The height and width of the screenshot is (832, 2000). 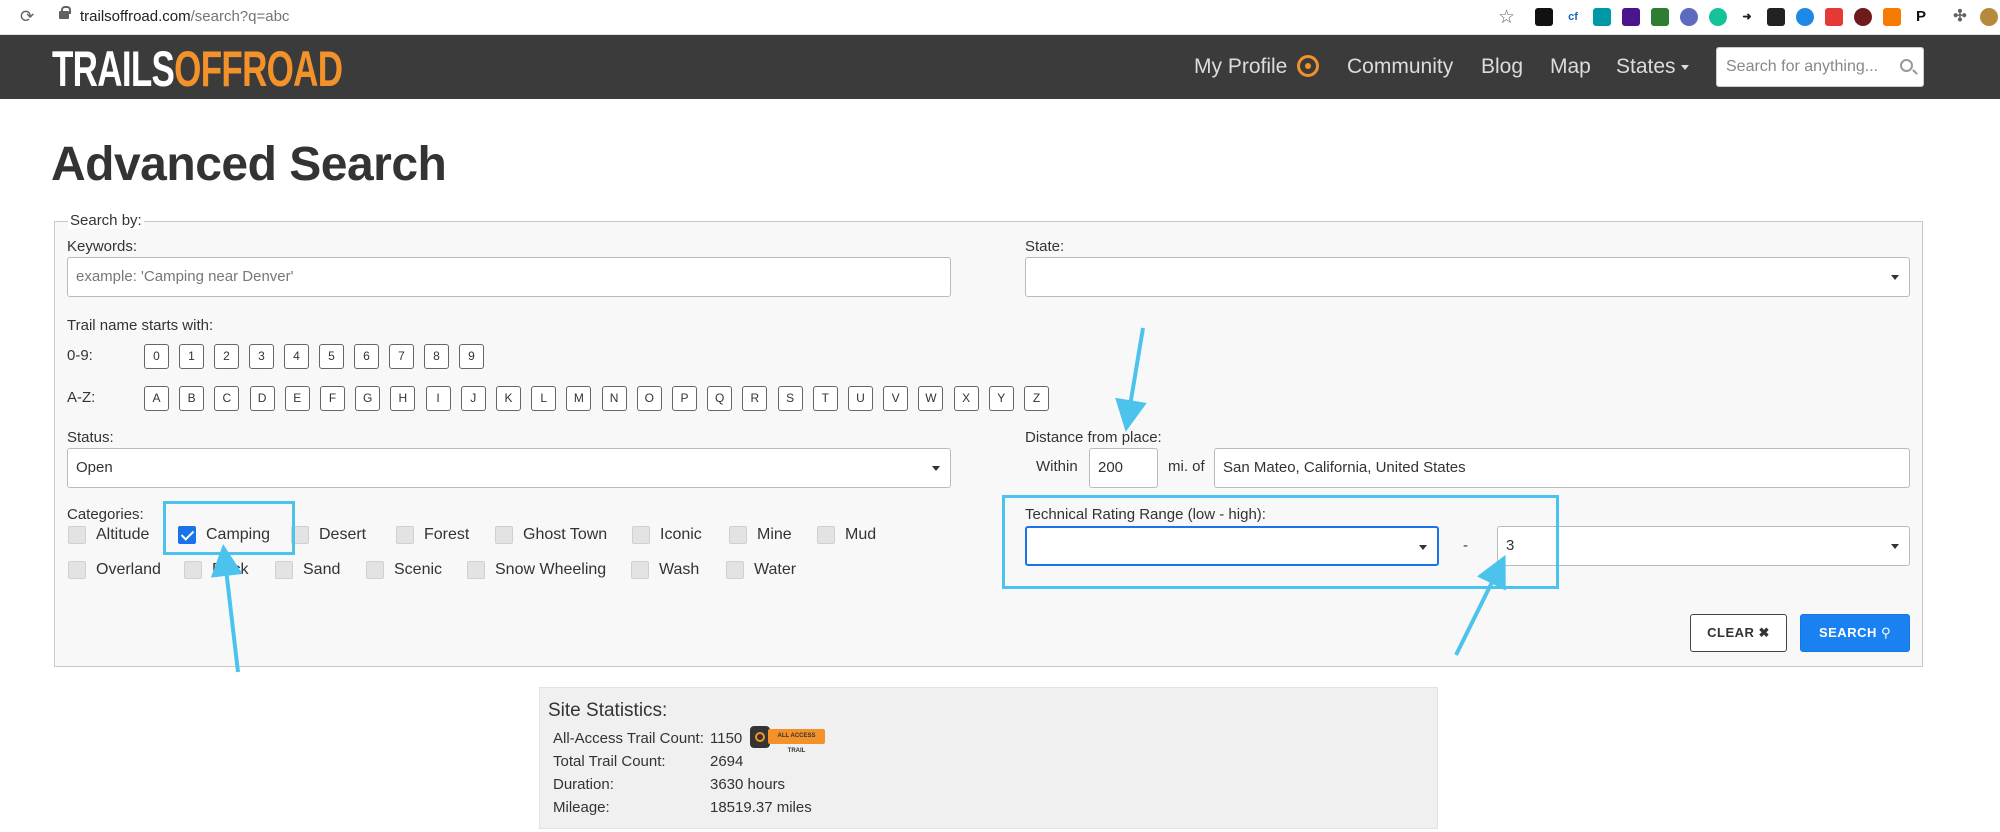 I want to click on logo-text-offroad: OFFROAD, so click(x=258, y=69).